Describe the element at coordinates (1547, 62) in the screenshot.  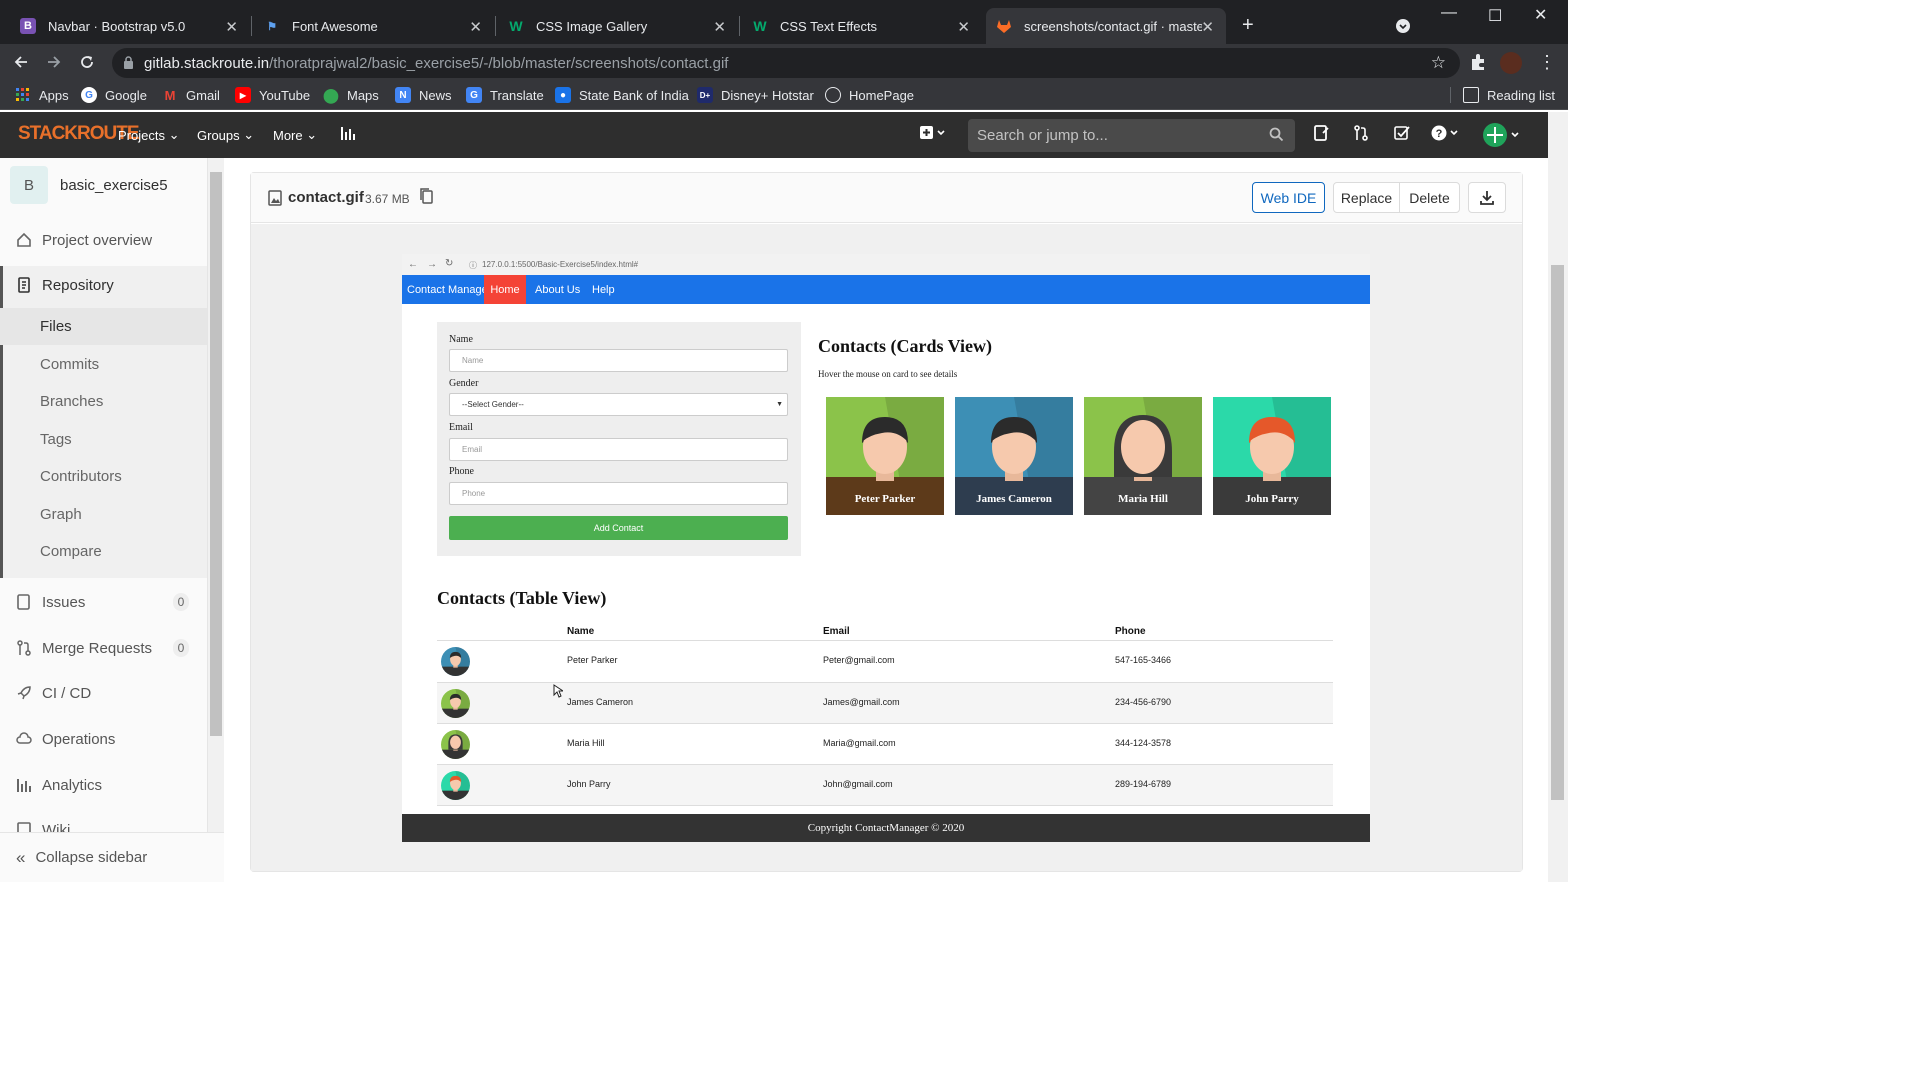
I see `kebab-menu-icon: ⋮` at that location.